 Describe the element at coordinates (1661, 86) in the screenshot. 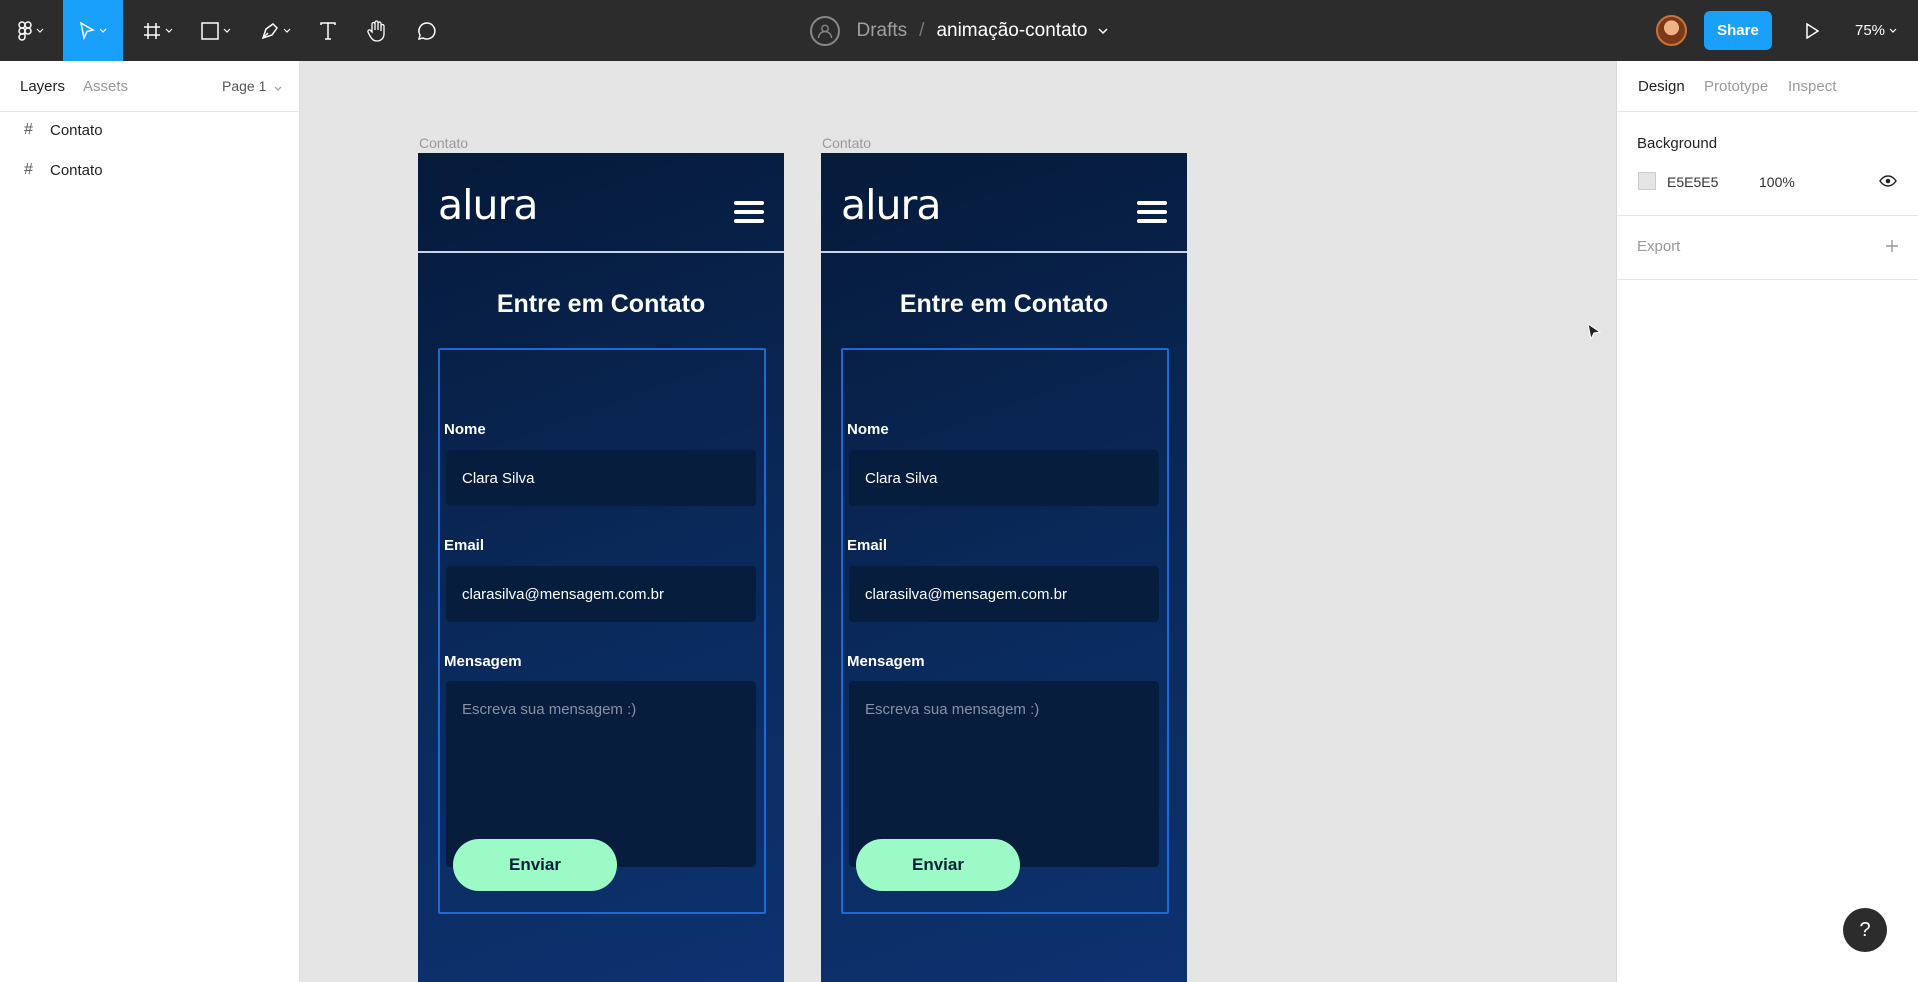

I see `tab-design: Design` at that location.